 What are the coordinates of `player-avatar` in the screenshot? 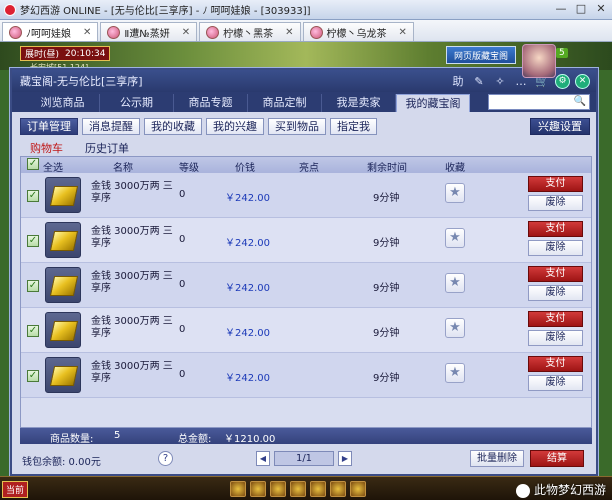 It's located at (539, 61).